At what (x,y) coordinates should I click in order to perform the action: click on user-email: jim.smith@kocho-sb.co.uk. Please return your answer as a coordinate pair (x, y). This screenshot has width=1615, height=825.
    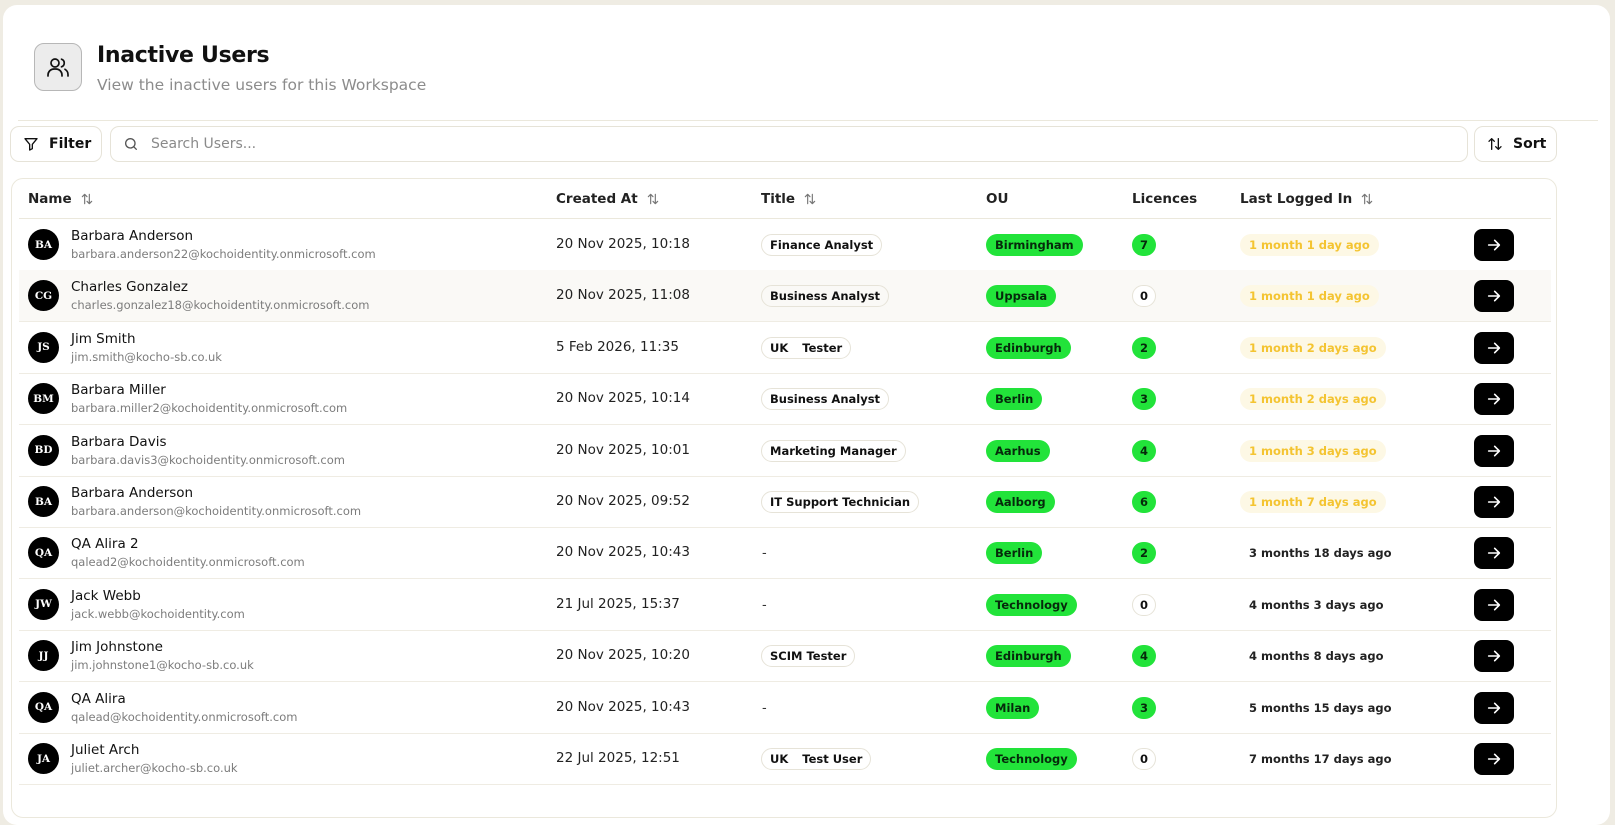
    Looking at the image, I should click on (146, 356).